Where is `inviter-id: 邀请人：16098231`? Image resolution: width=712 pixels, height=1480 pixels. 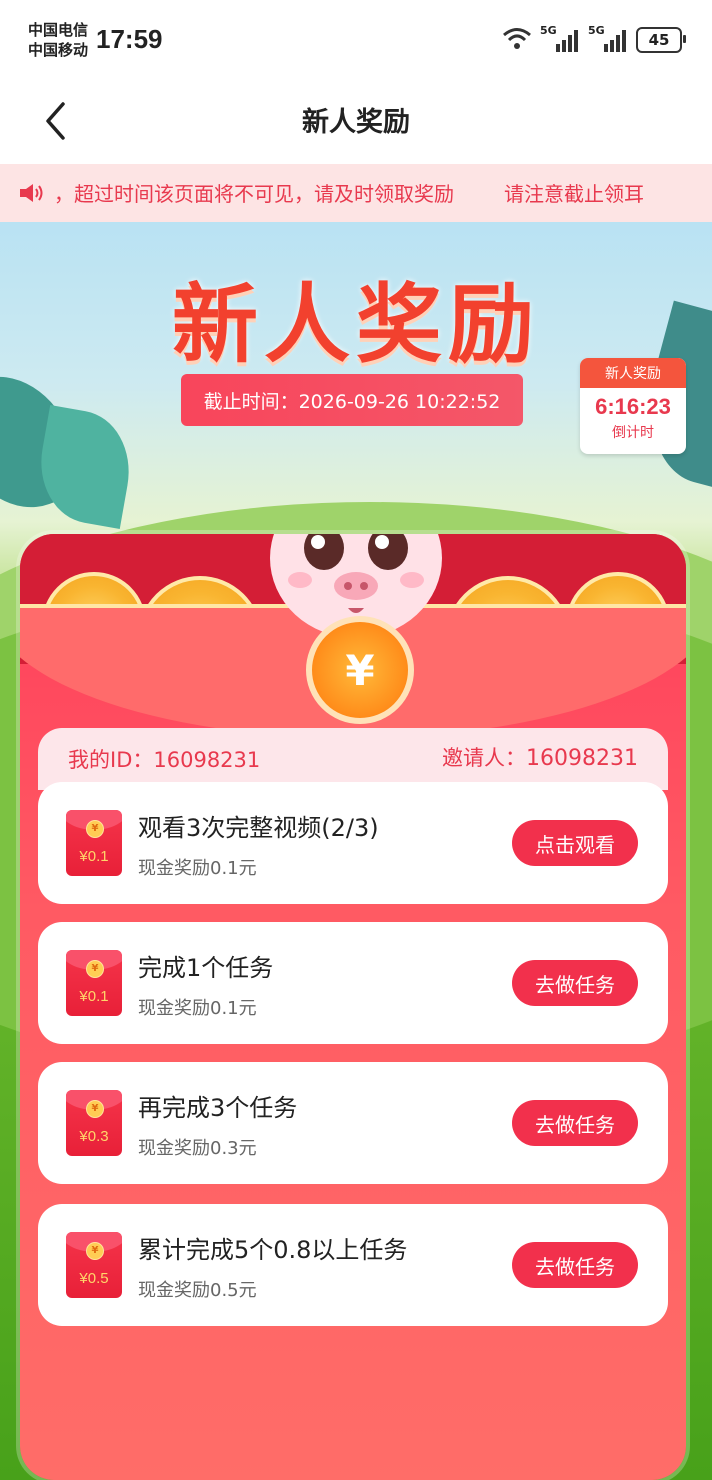 inviter-id: 邀请人：16098231 is located at coordinates (540, 757).